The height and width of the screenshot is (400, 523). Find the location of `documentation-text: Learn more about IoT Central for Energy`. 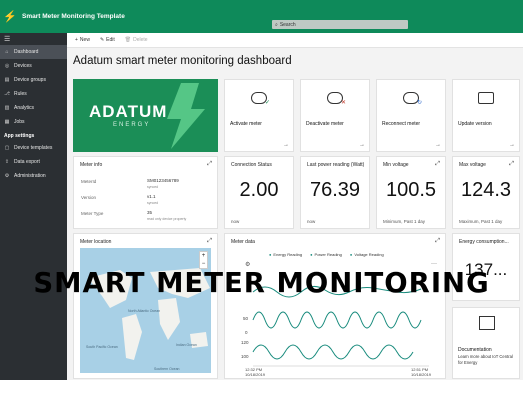

documentation-text: Learn more about IoT Central for Energy is located at coordinates (485, 359).